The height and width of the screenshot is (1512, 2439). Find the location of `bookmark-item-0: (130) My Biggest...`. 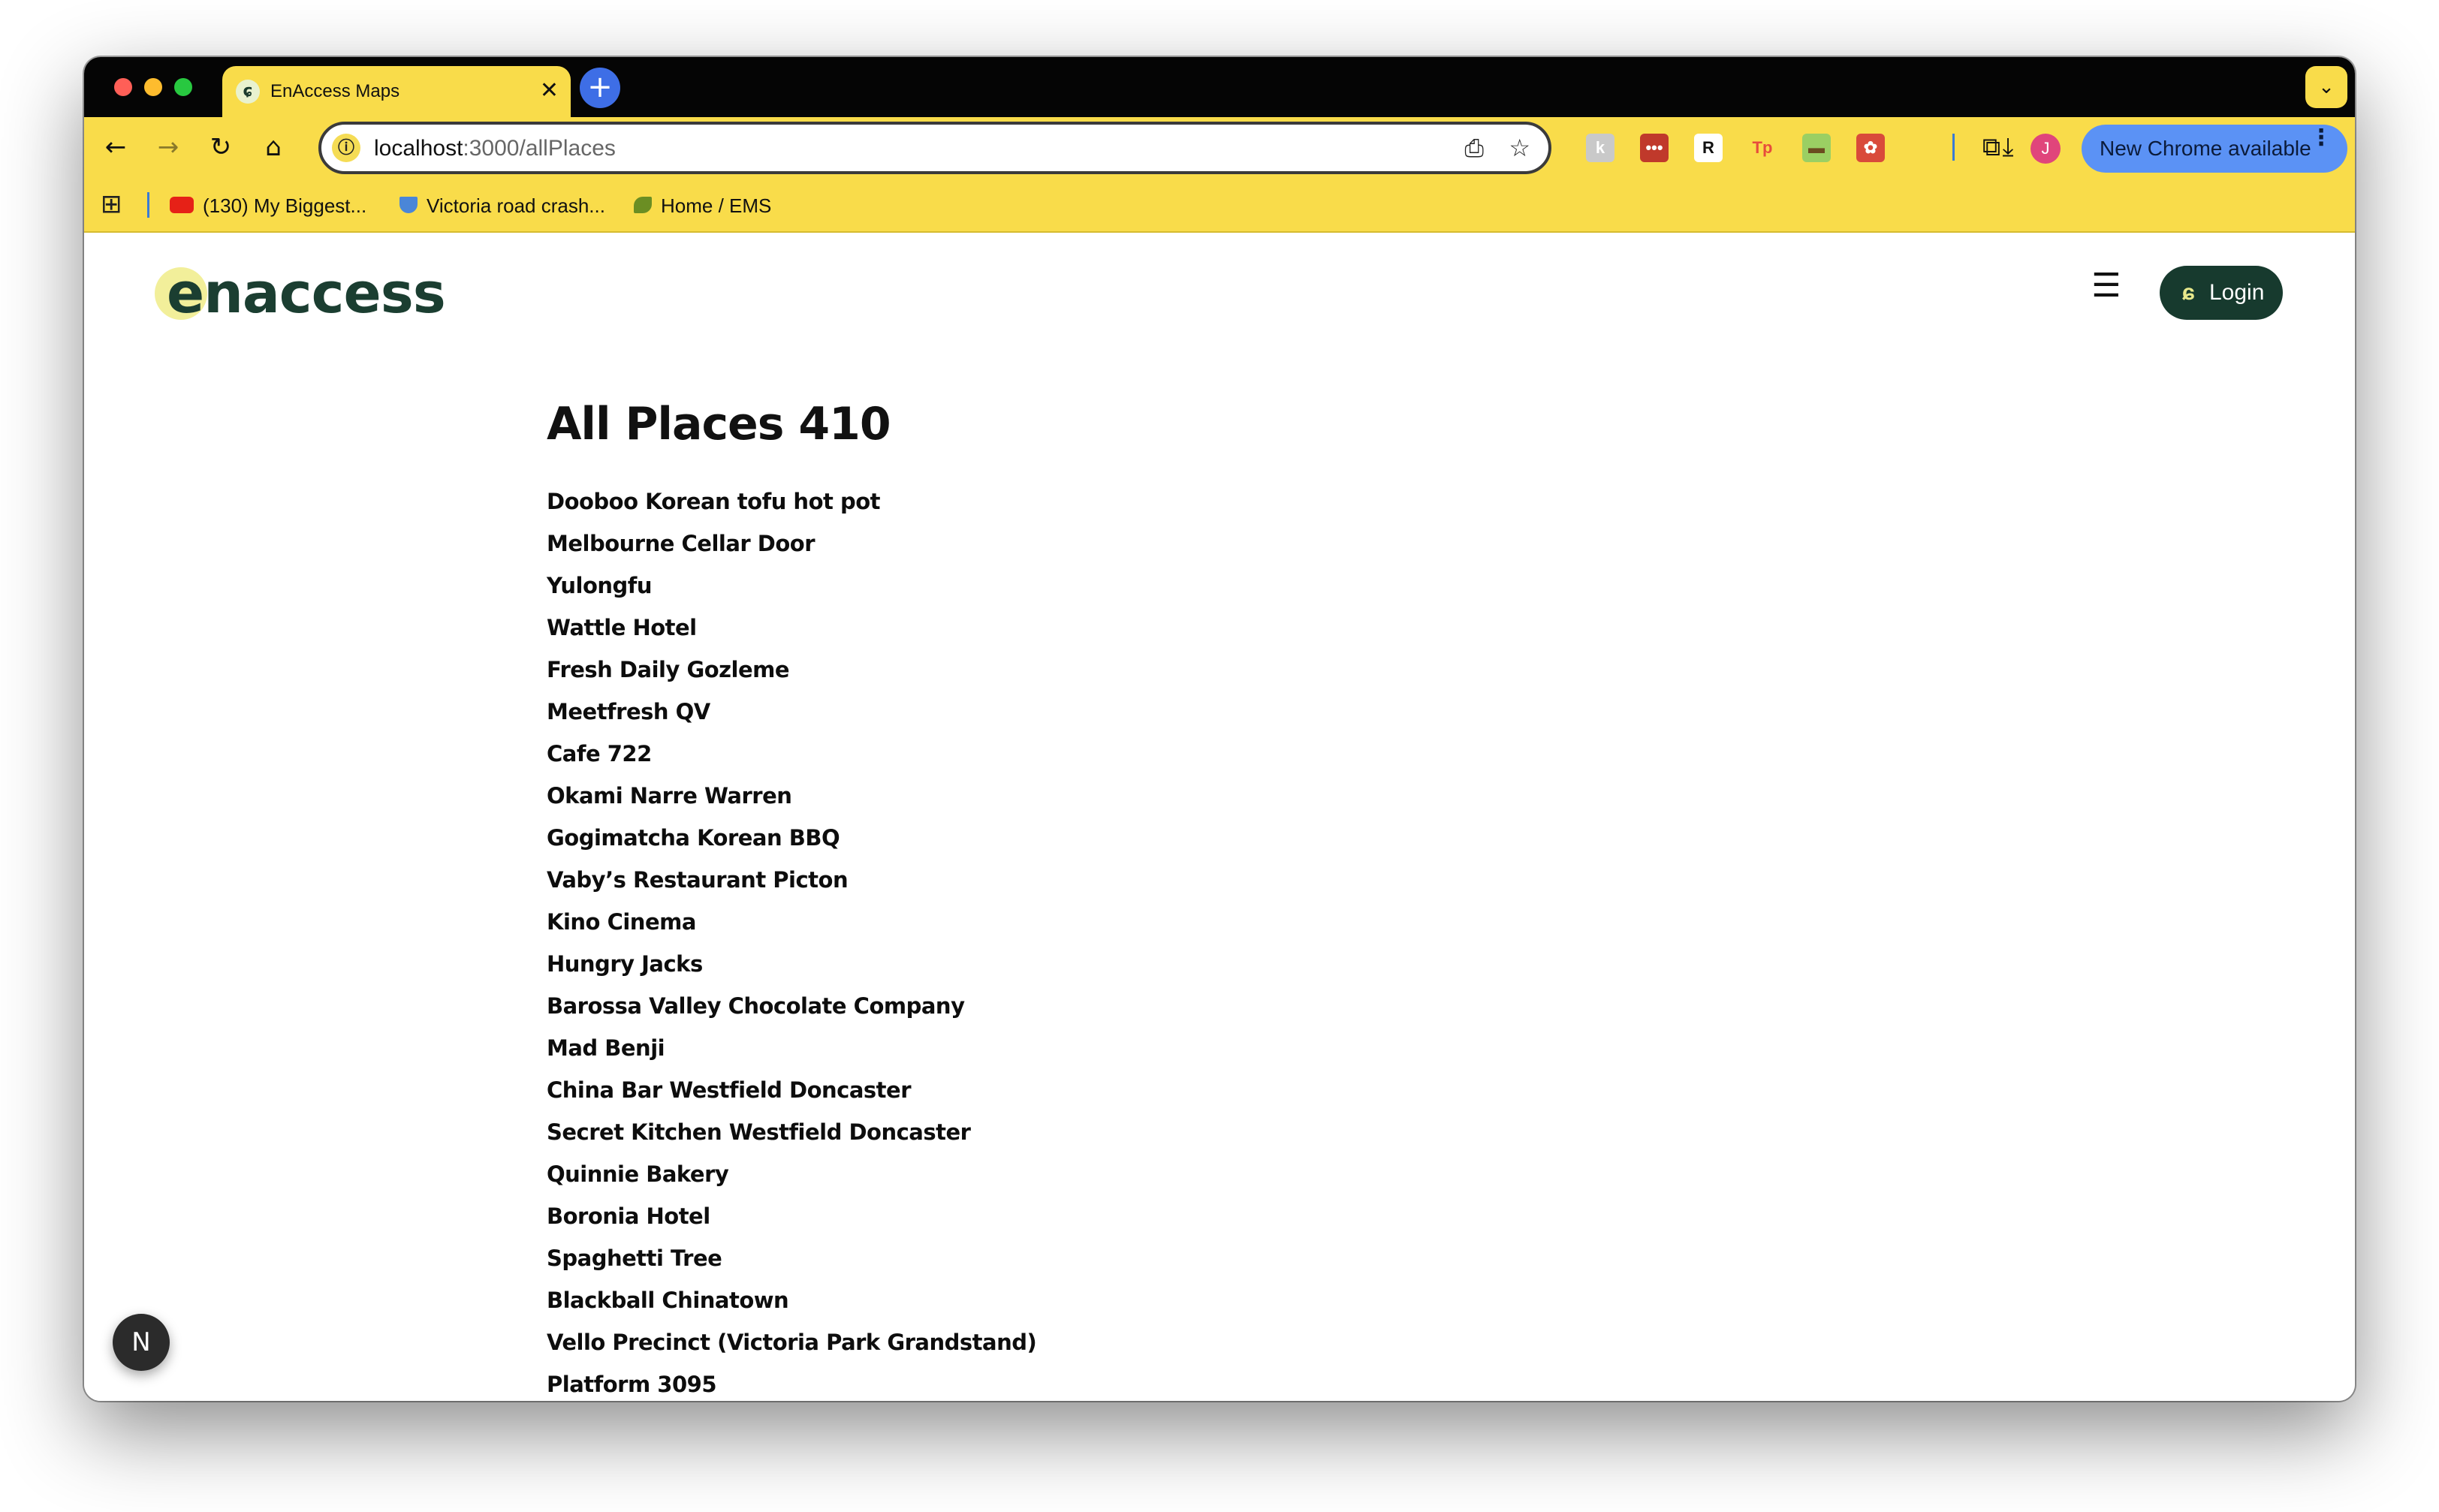

bookmark-item-0: (130) My Biggest... is located at coordinates (268, 206).